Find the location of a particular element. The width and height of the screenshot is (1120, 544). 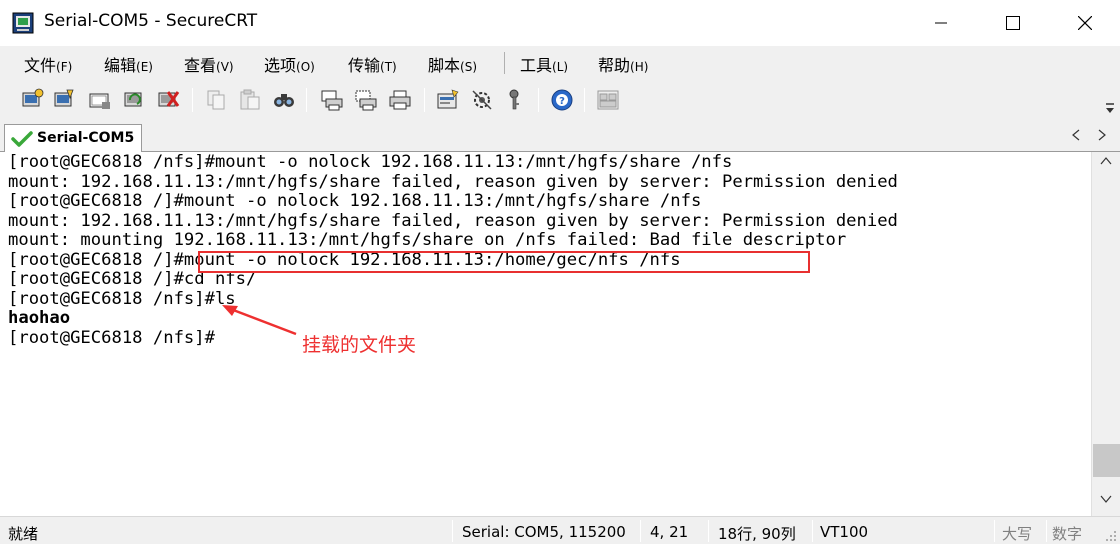

copy-icon is located at coordinates (216, 100).